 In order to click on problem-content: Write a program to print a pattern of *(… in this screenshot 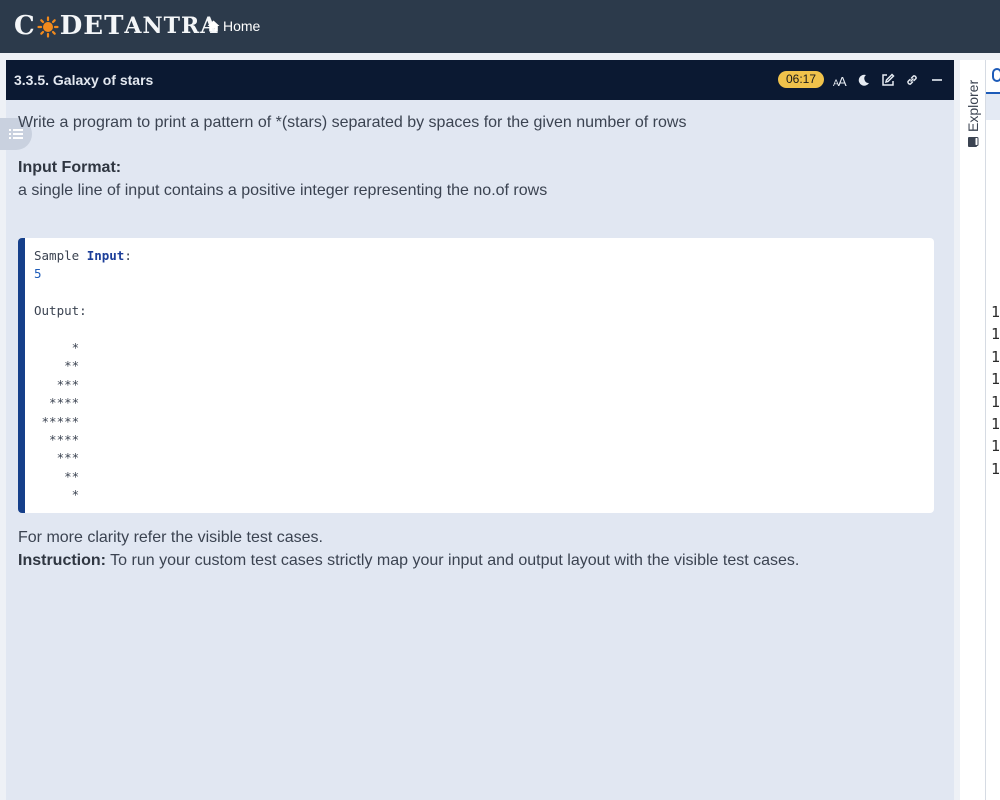, I will do `click(476, 157)`.